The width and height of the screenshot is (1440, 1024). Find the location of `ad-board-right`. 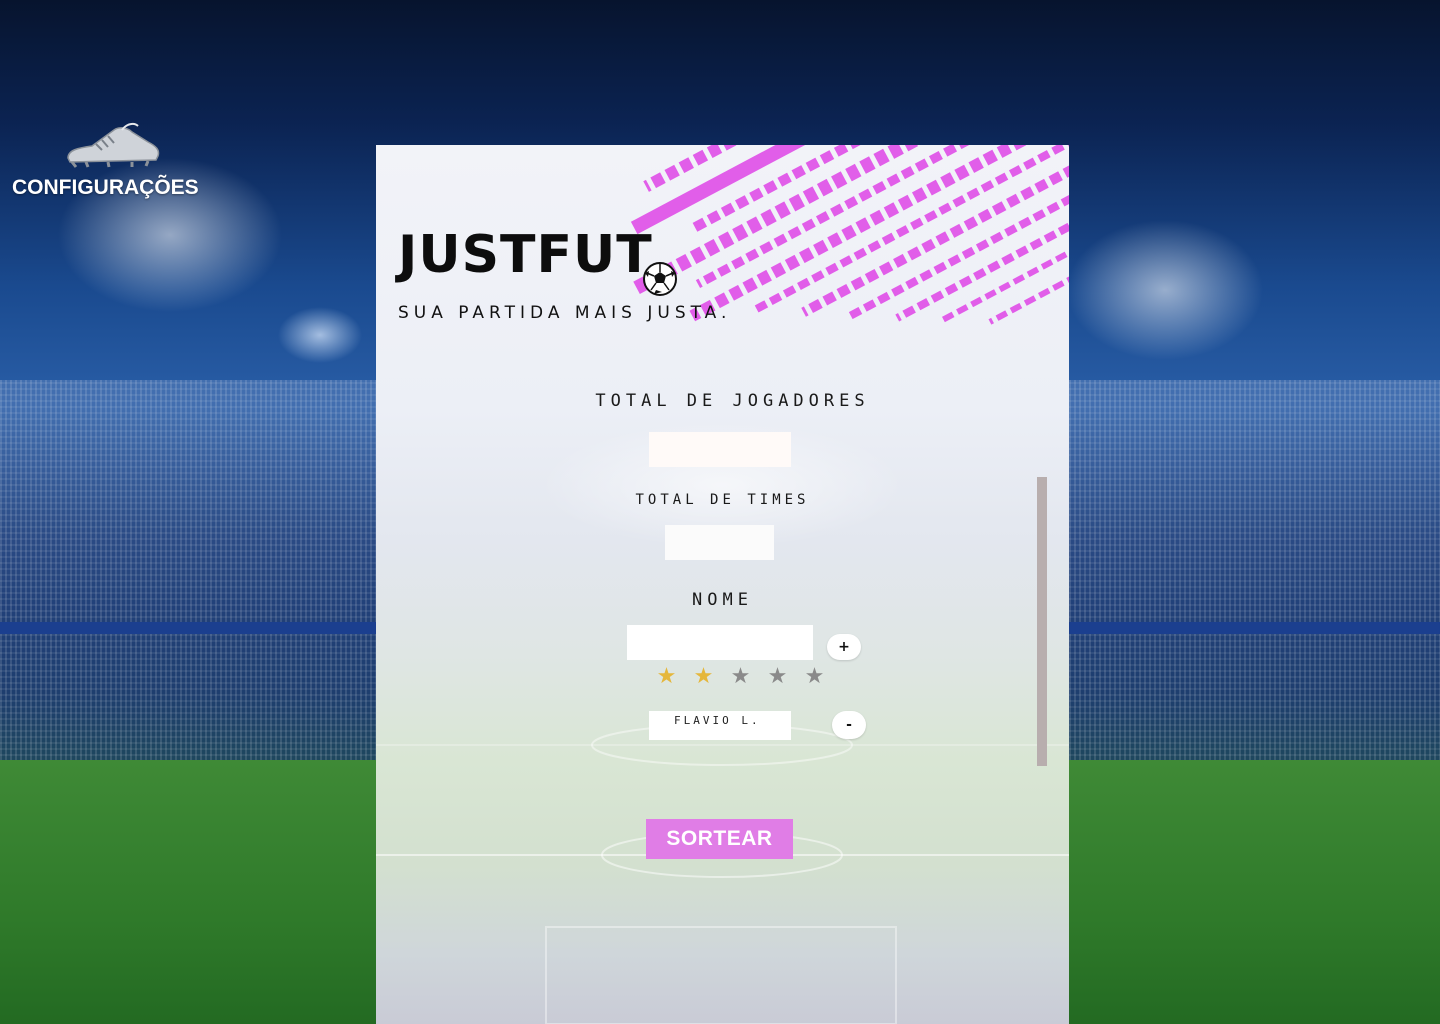

ad-board-right is located at coordinates (1254, 628).